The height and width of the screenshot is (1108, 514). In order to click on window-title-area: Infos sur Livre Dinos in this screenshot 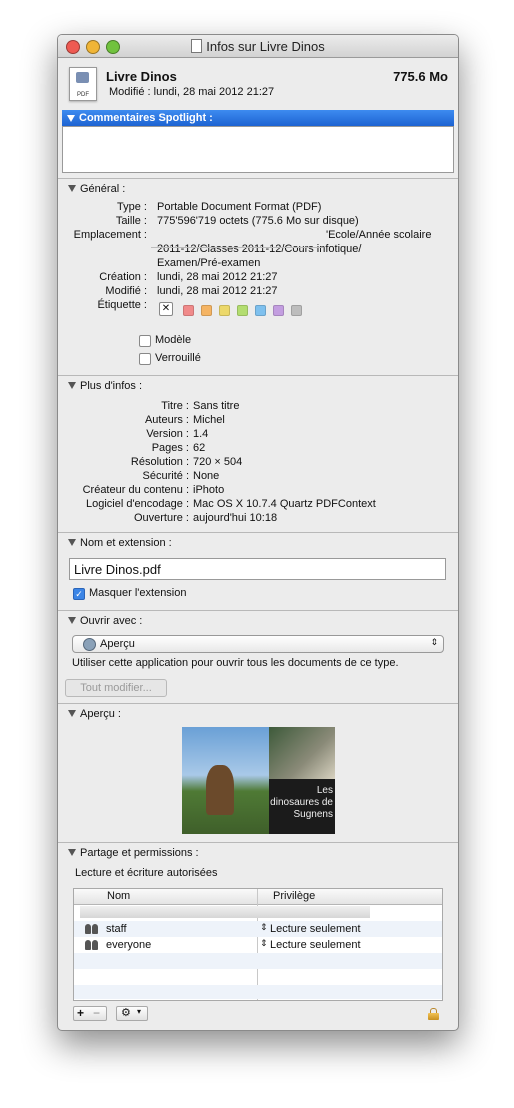, I will do `click(258, 46)`.